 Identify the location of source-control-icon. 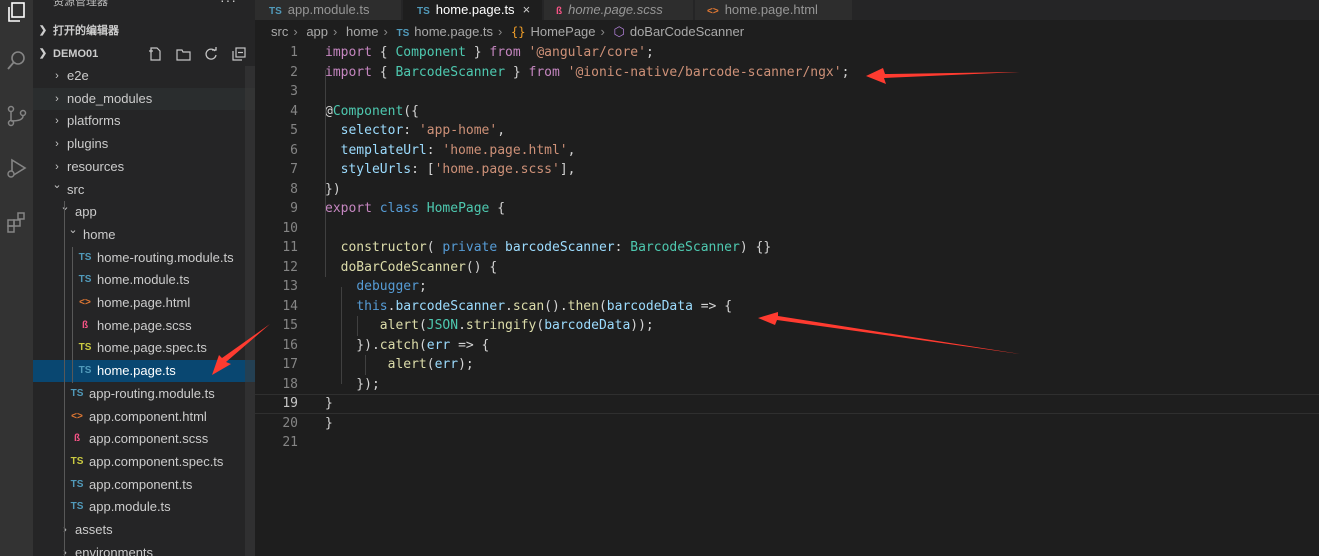
(16, 116).